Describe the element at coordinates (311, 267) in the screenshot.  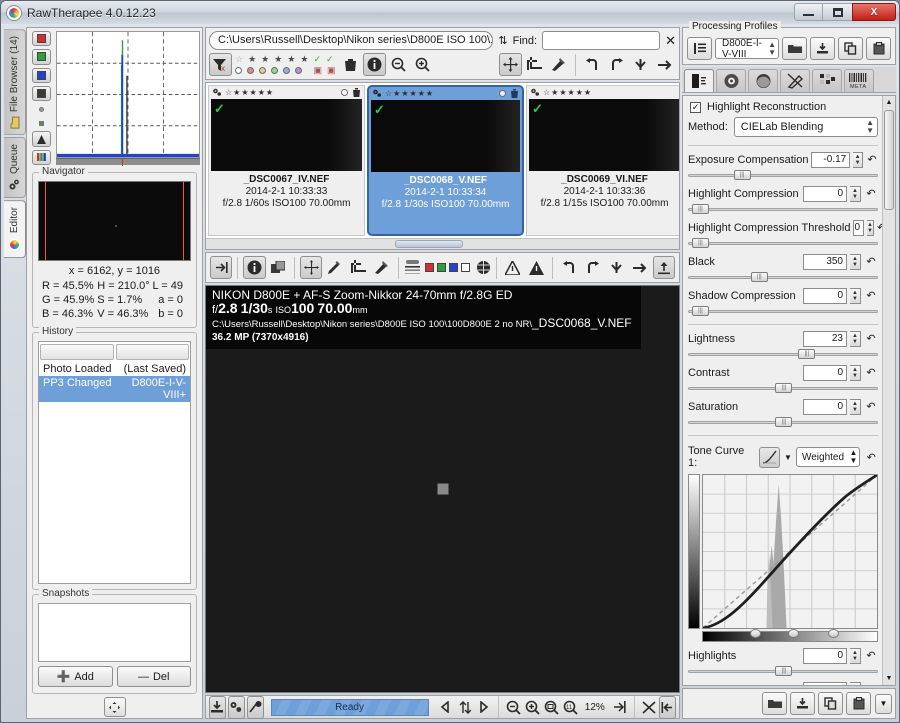
I see `hand-icon` at that location.